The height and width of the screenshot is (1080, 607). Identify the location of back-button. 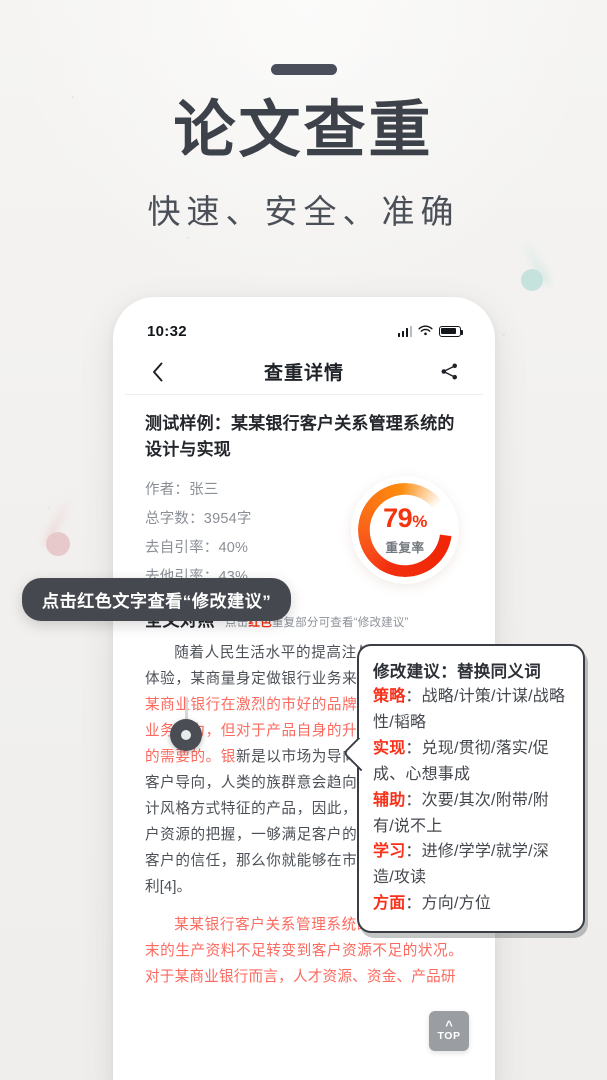
(158, 372).